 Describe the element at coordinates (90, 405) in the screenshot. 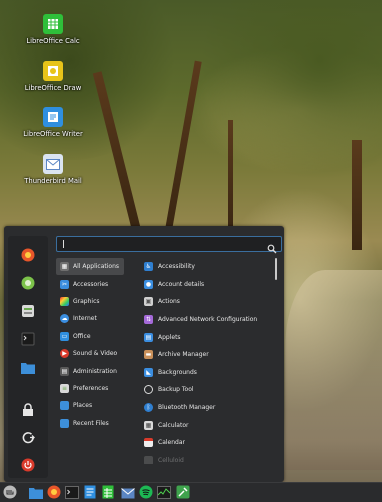

I see `category-places: Places` at that location.